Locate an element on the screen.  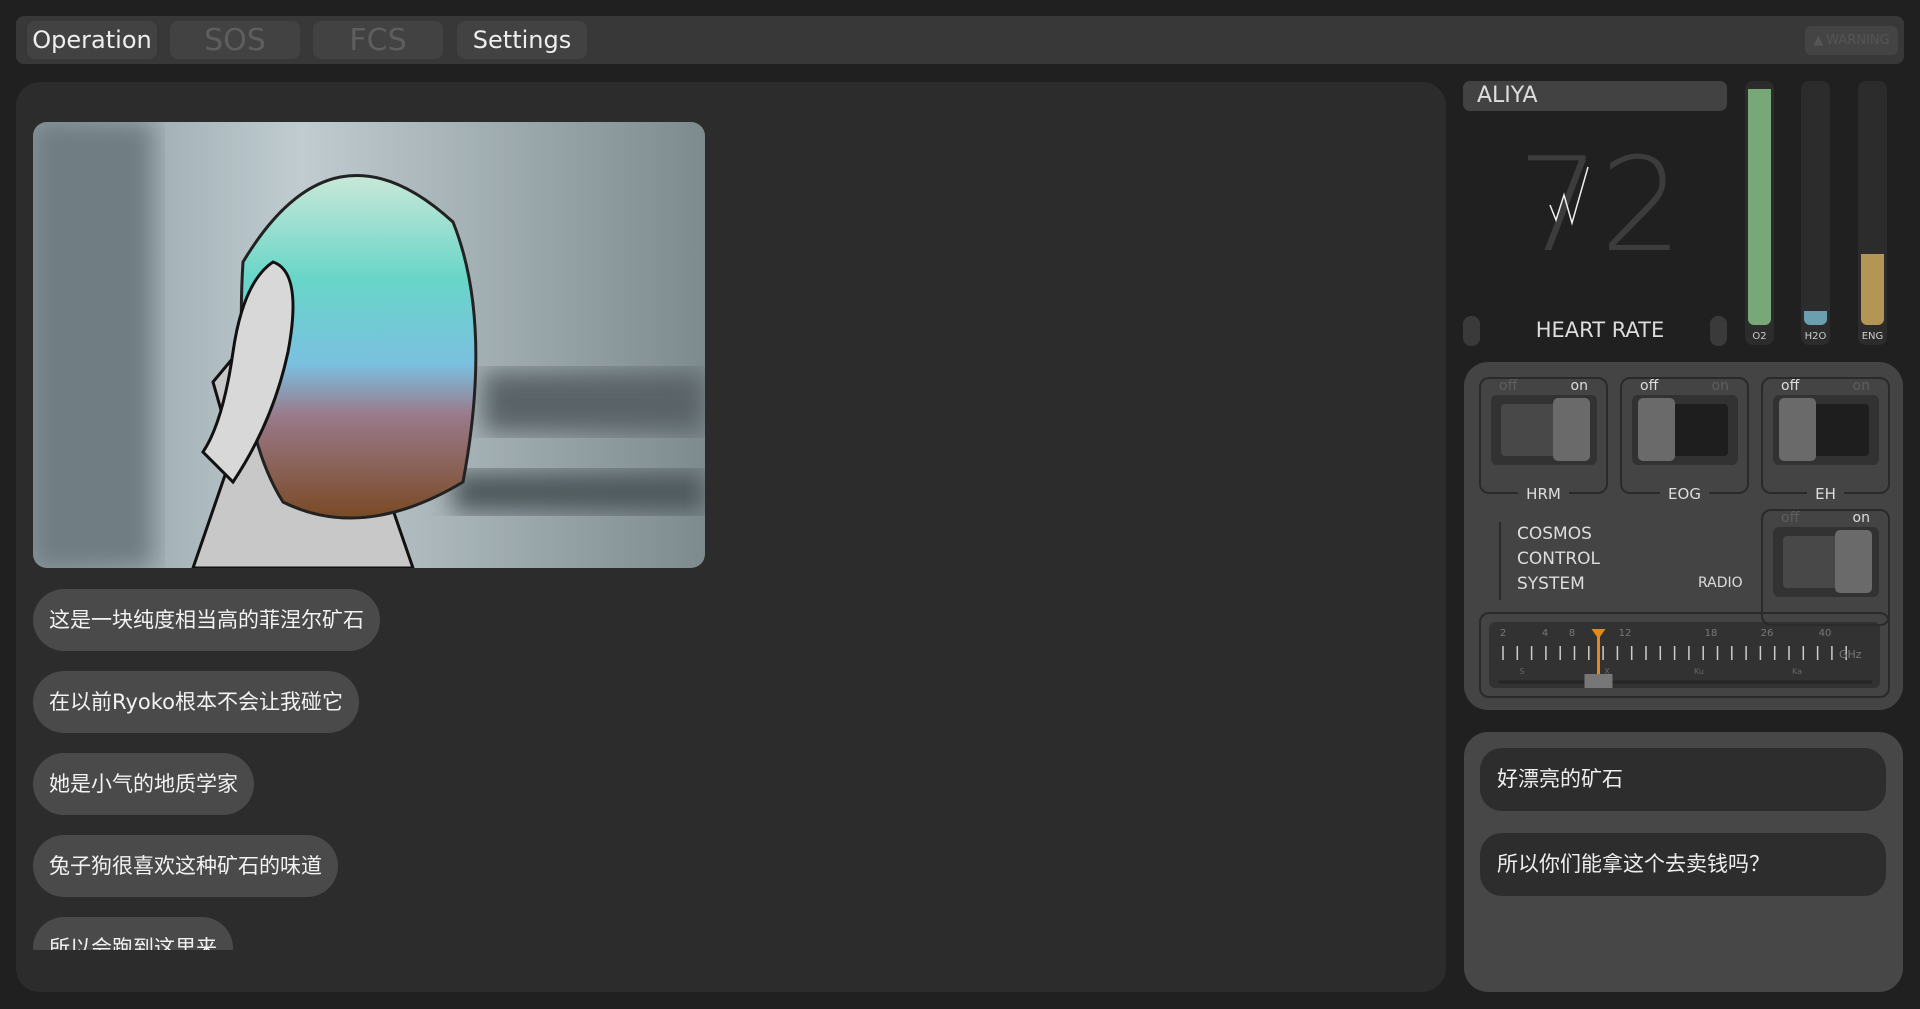
freq-tick-label: 18 is located at coordinates (1711, 633).